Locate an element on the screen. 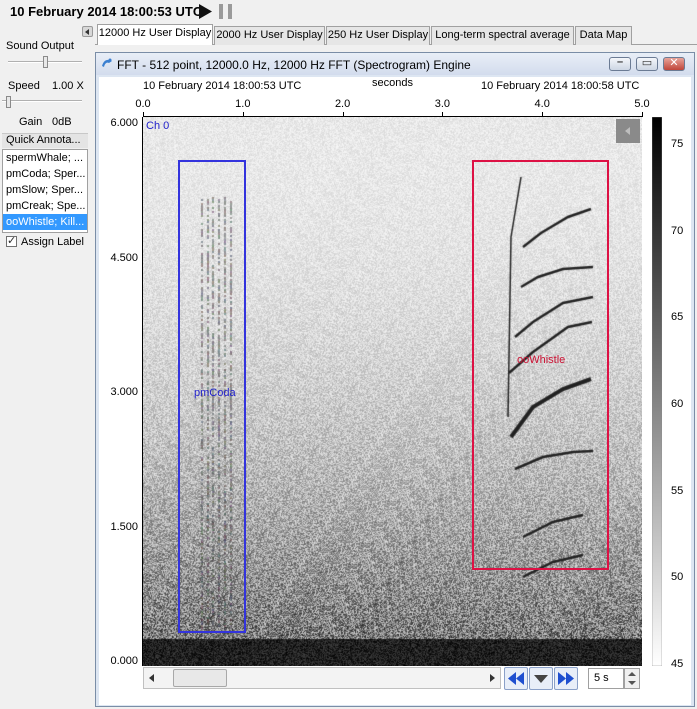 This screenshot has width=697, height=709. display-span-input: 5 s is located at coordinates (606, 678).